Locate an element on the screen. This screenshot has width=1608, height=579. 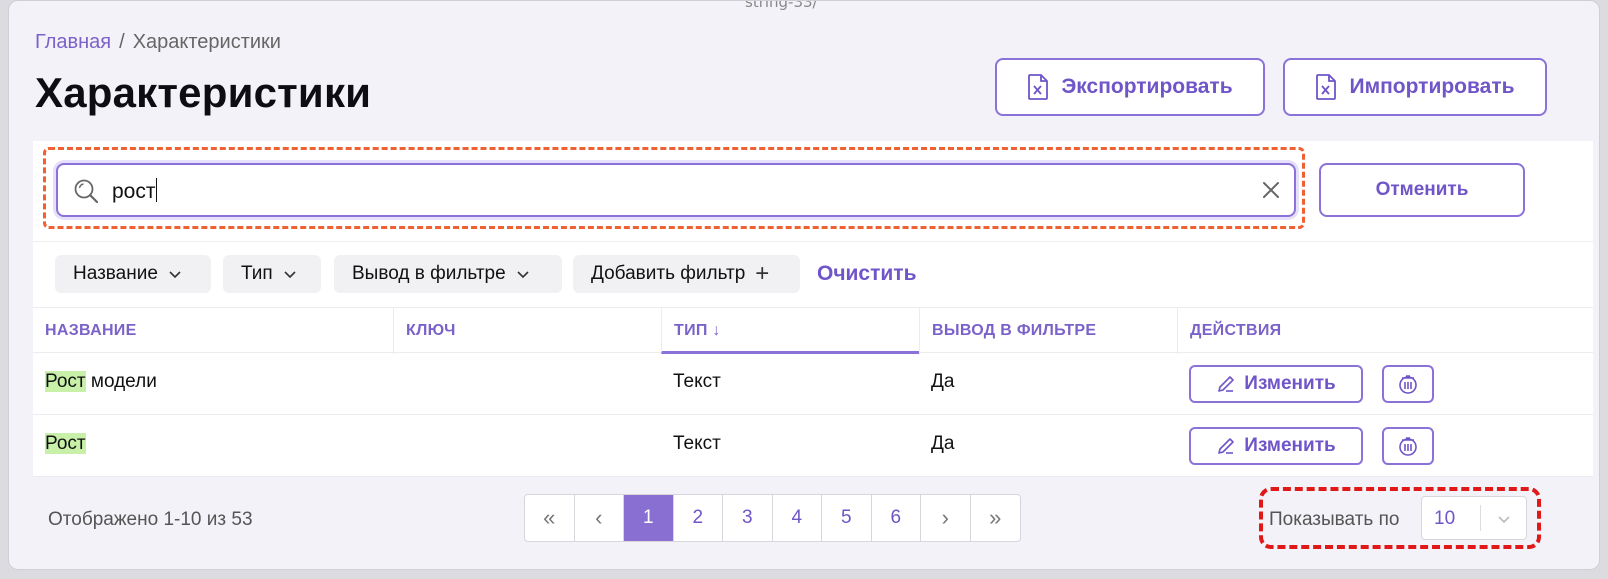
clear-filters-link: Очистить is located at coordinates (867, 274).